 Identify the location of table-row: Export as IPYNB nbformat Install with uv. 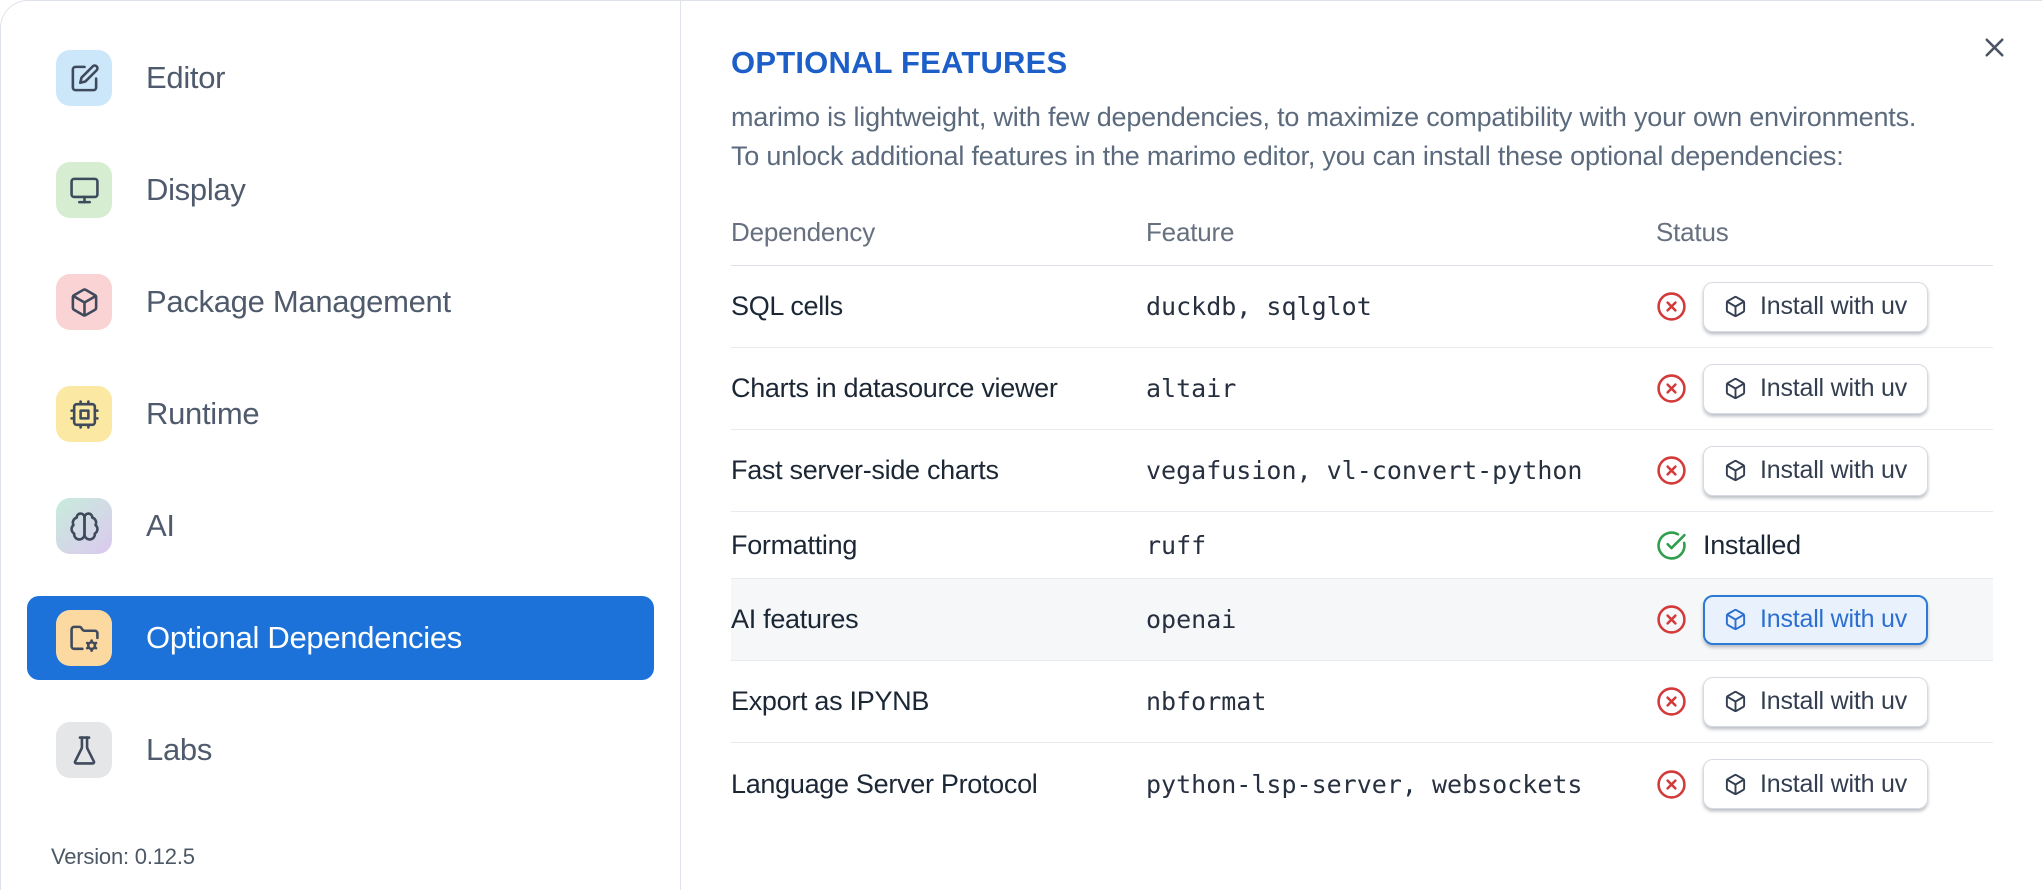
(1362, 702).